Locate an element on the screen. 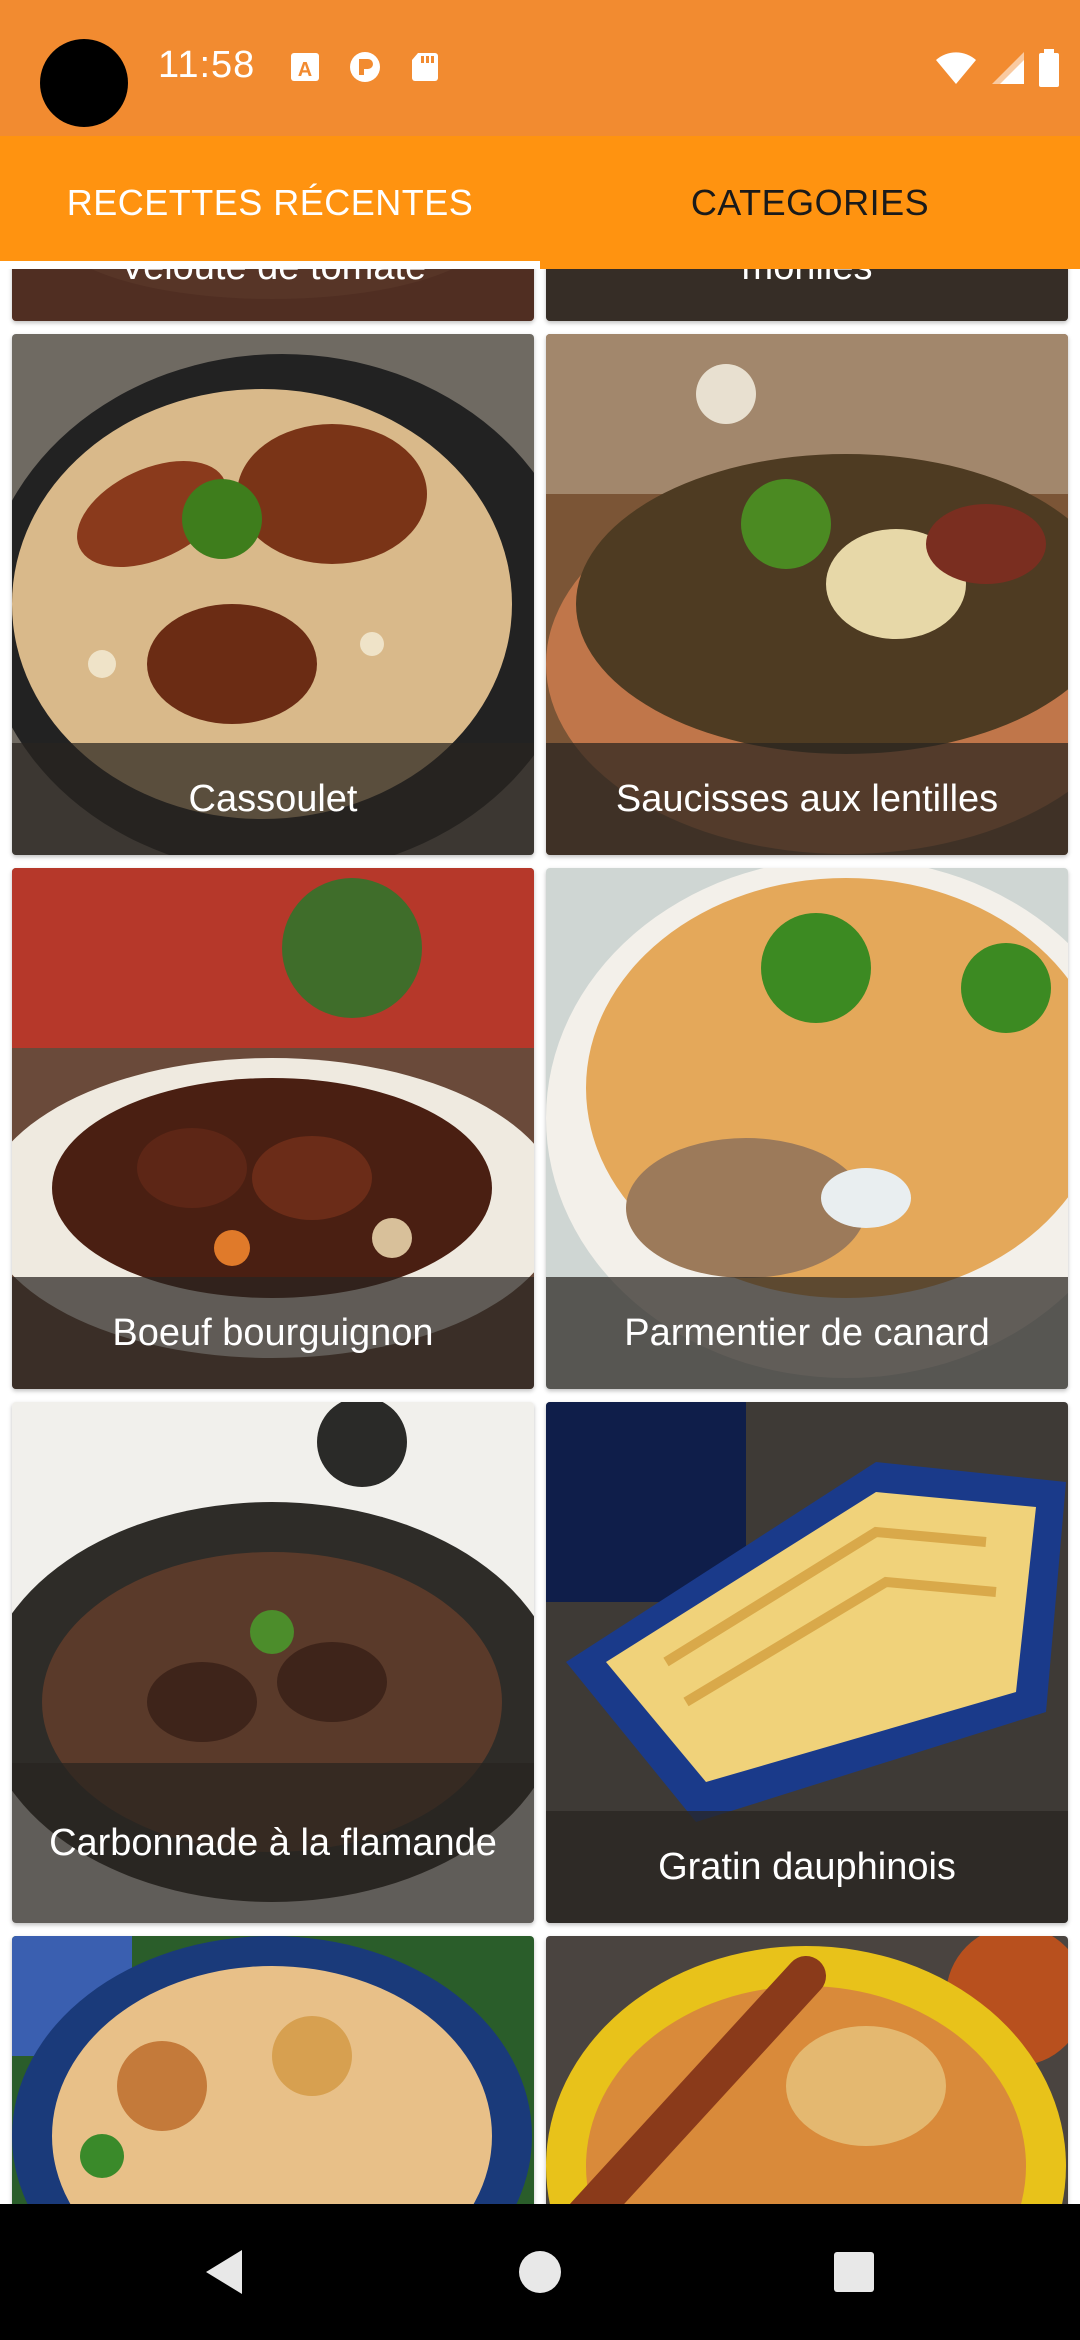 The image size is (1080, 2340). moussaka-photo is located at coordinates (273, 2070).